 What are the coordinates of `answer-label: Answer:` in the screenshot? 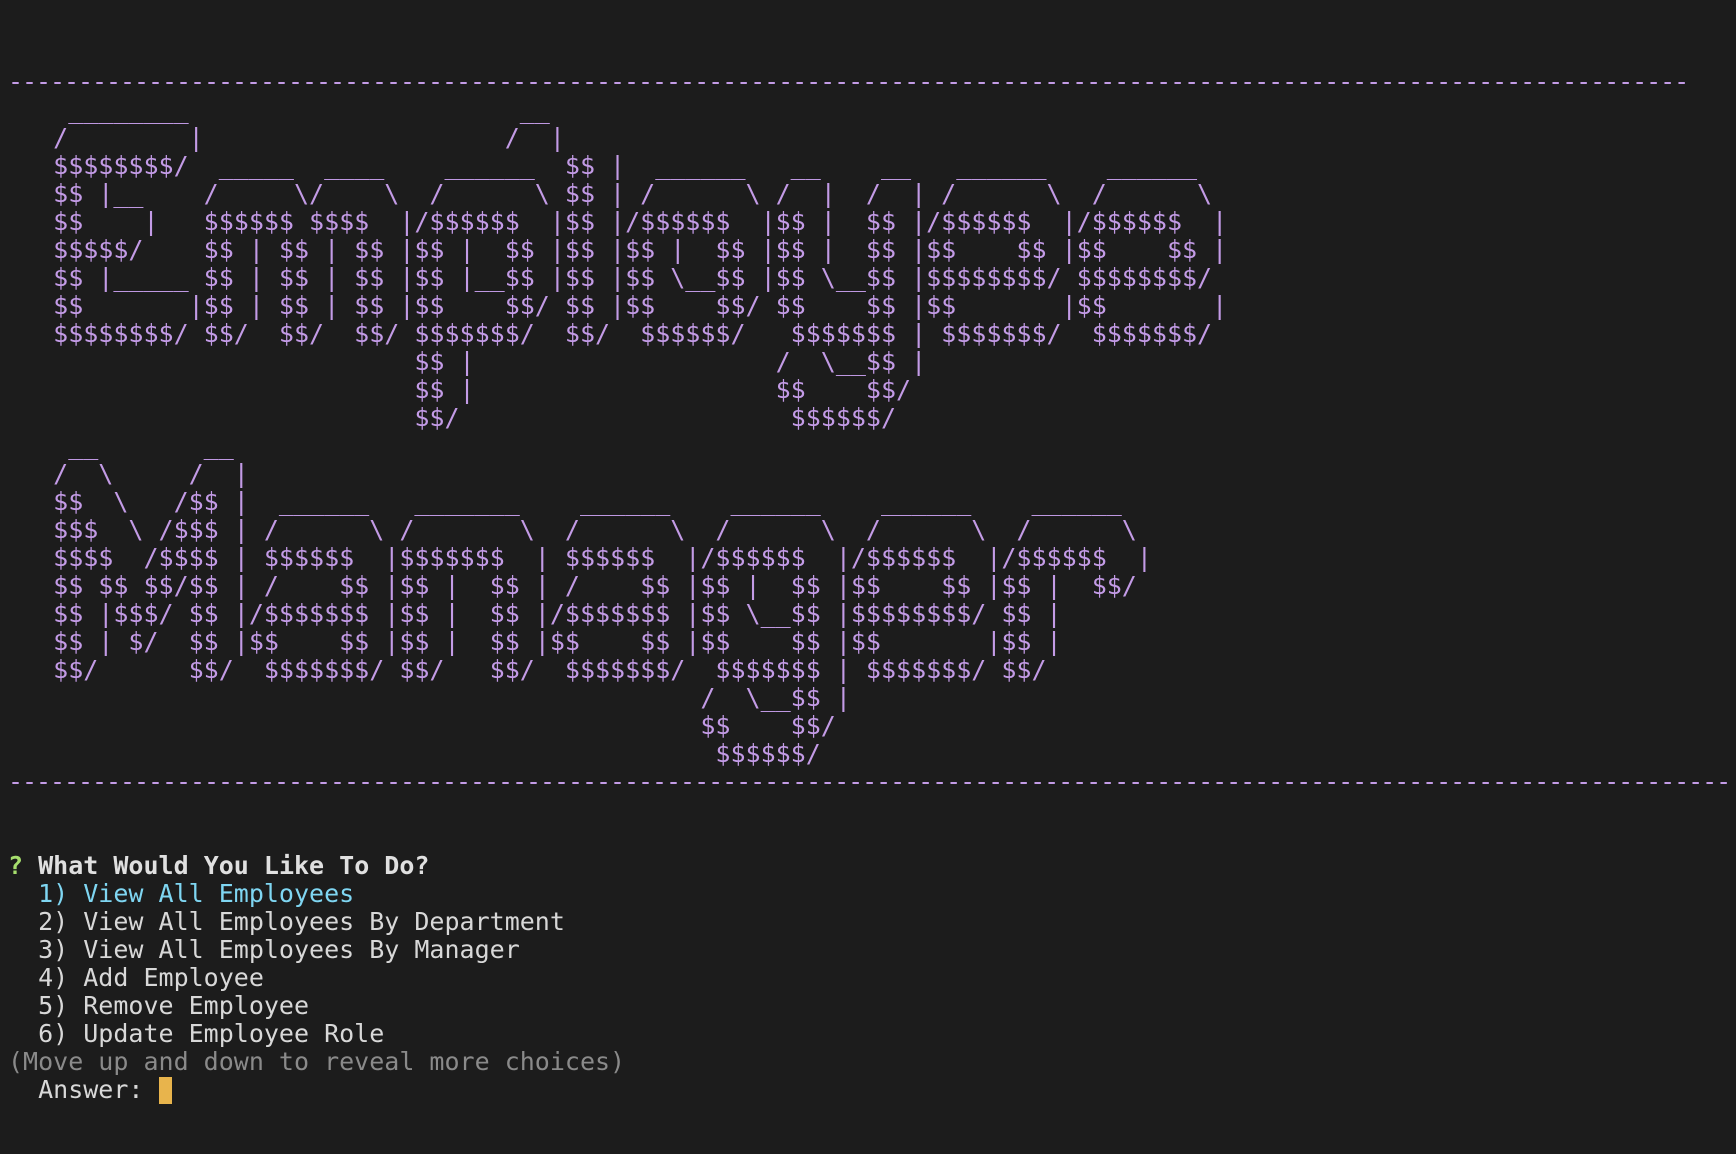 It's located at (83, 1089).